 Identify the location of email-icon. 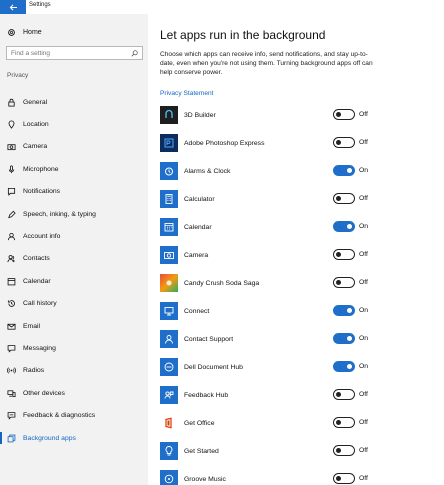
(11, 326).